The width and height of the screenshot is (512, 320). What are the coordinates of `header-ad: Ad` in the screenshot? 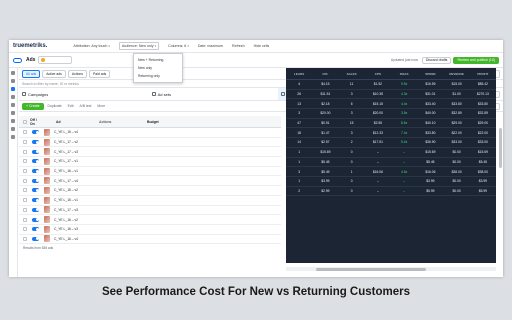 It's located at (76, 122).